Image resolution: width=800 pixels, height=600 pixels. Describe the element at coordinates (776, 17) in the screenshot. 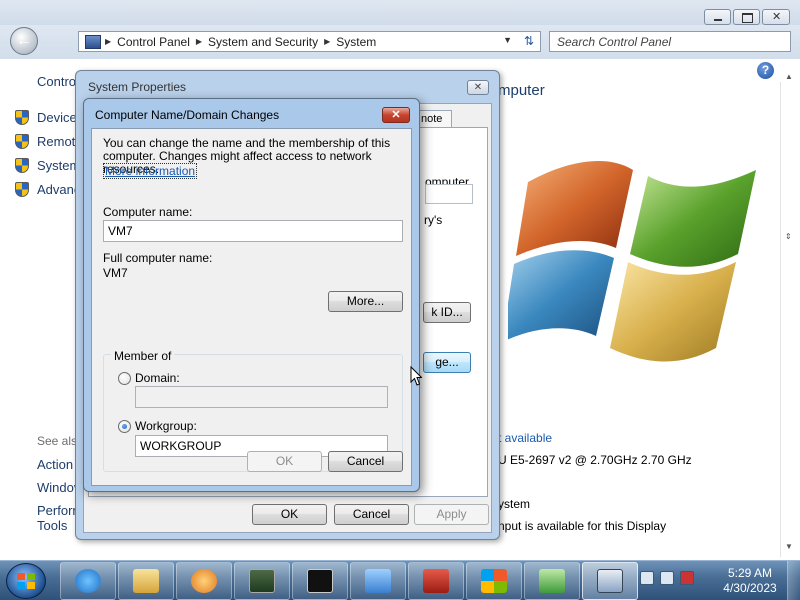

I see `close-button` at that location.